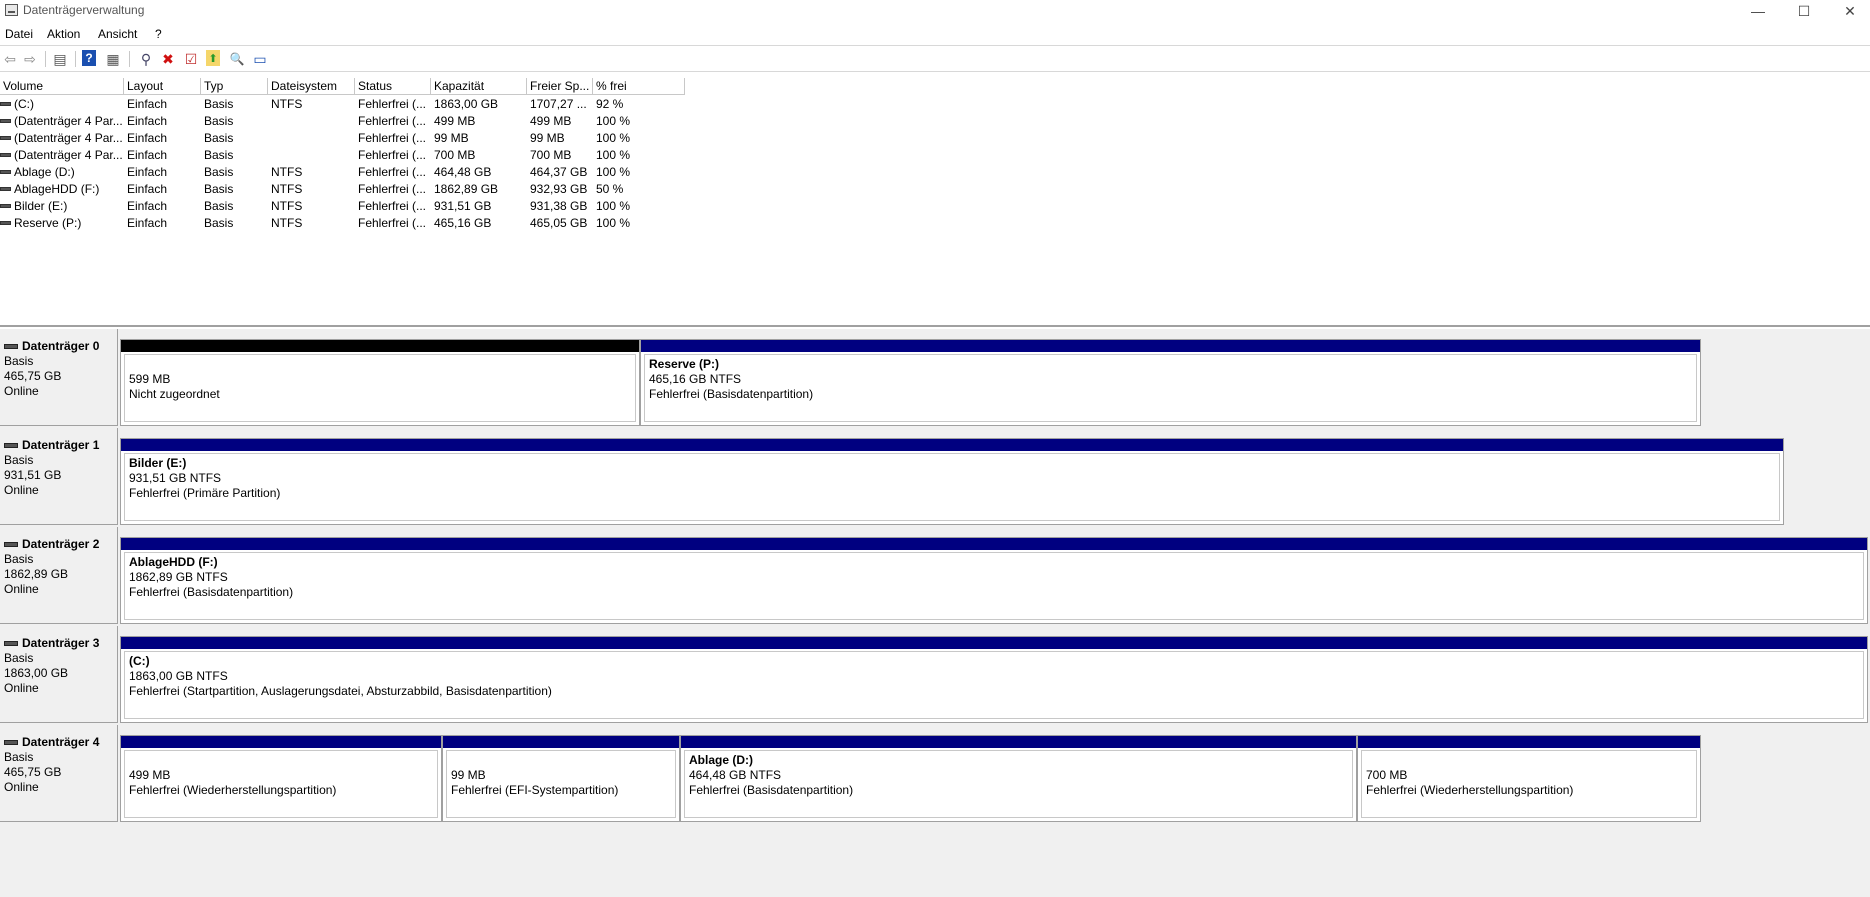 This screenshot has width=1870, height=897. I want to click on menu-ansicht: Ansicht, so click(117, 34).